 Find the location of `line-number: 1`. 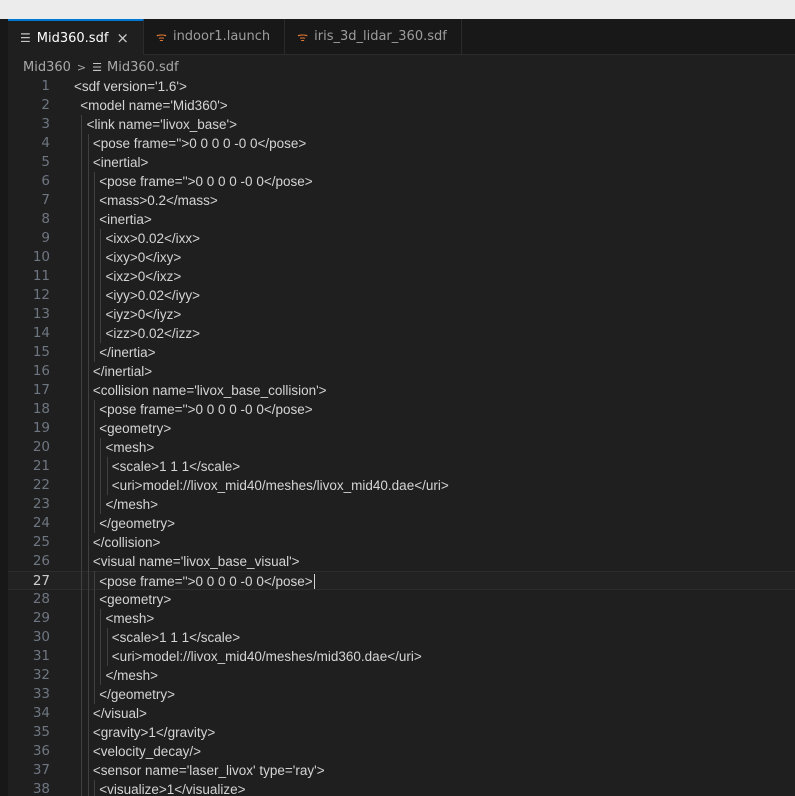

line-number: 1 is located at coordinates (45, 86).